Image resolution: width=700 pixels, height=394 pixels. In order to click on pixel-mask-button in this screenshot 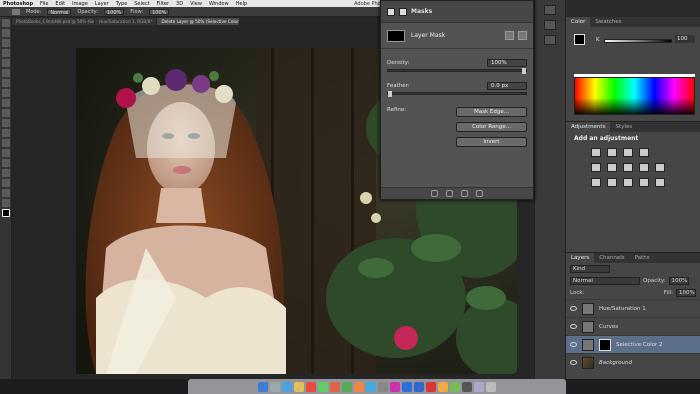, I will do `click(509, 35)`.